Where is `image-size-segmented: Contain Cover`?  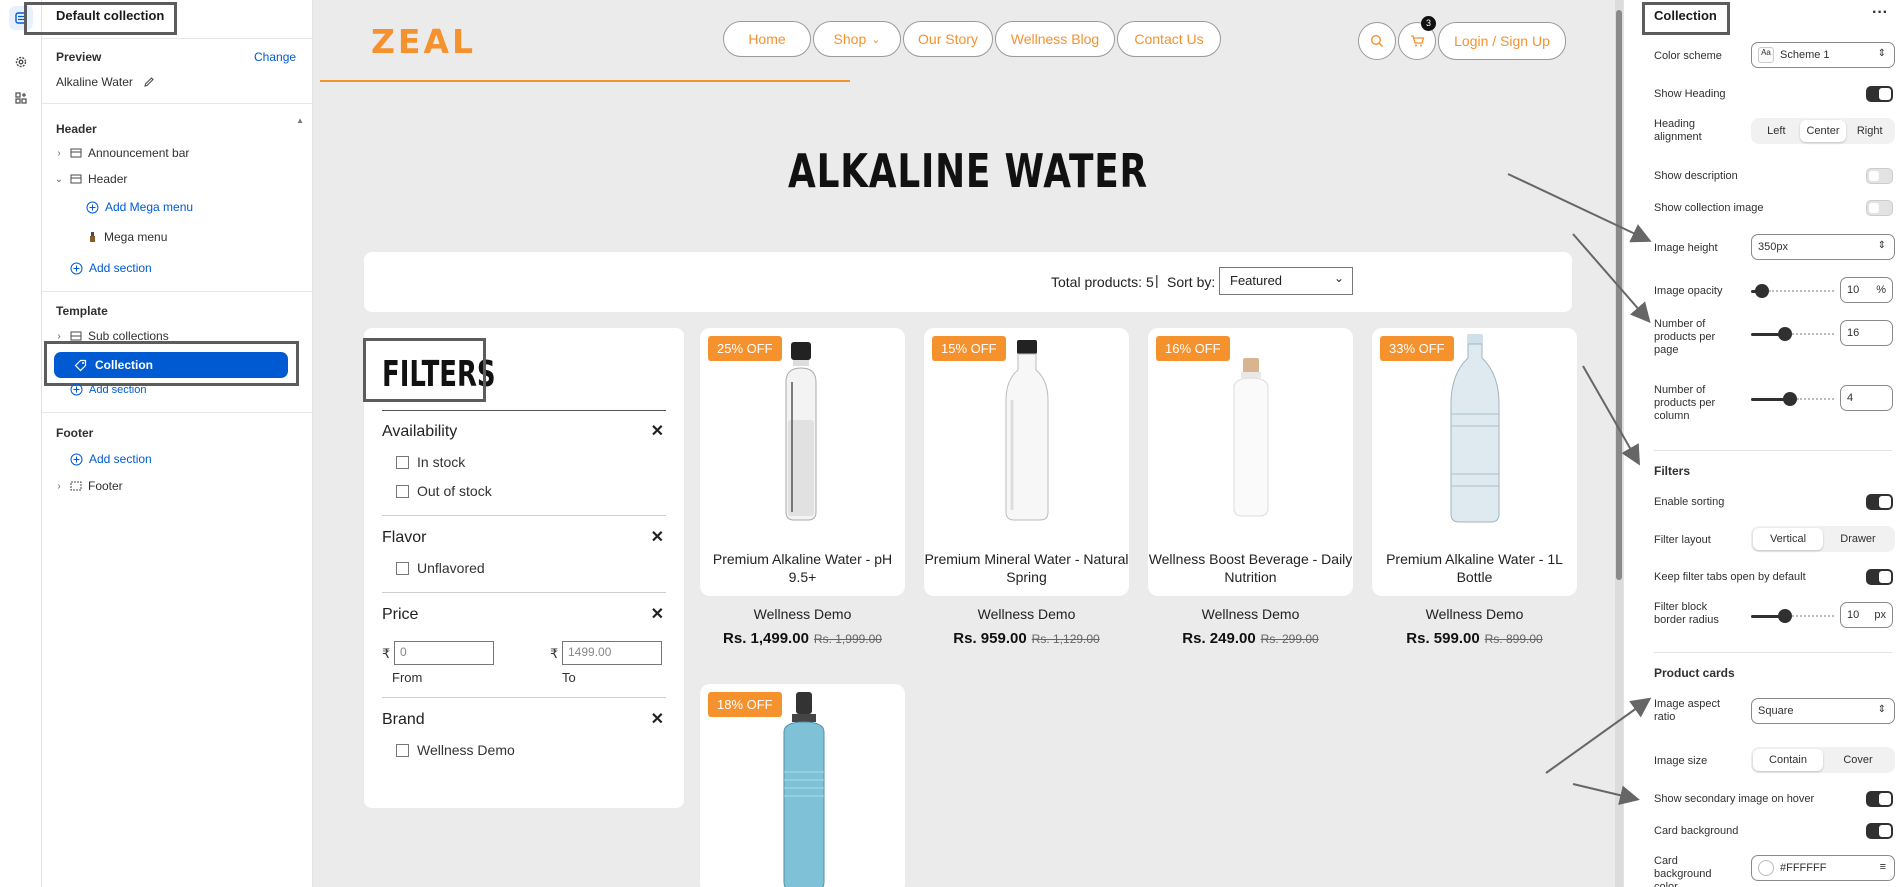 image-size-segmented: Contain Cover is located at coordinates (1823, 760).